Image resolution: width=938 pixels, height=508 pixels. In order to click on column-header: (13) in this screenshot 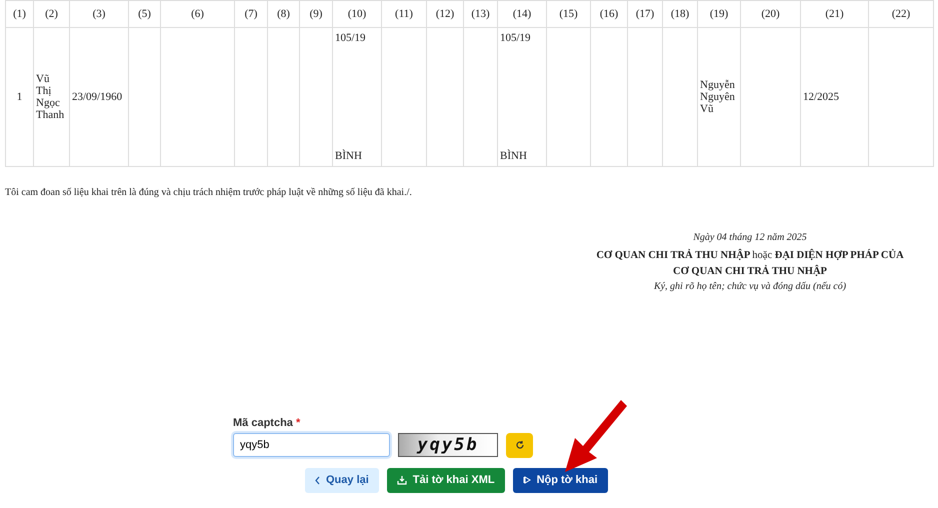, I will do `click(481, 14)`.